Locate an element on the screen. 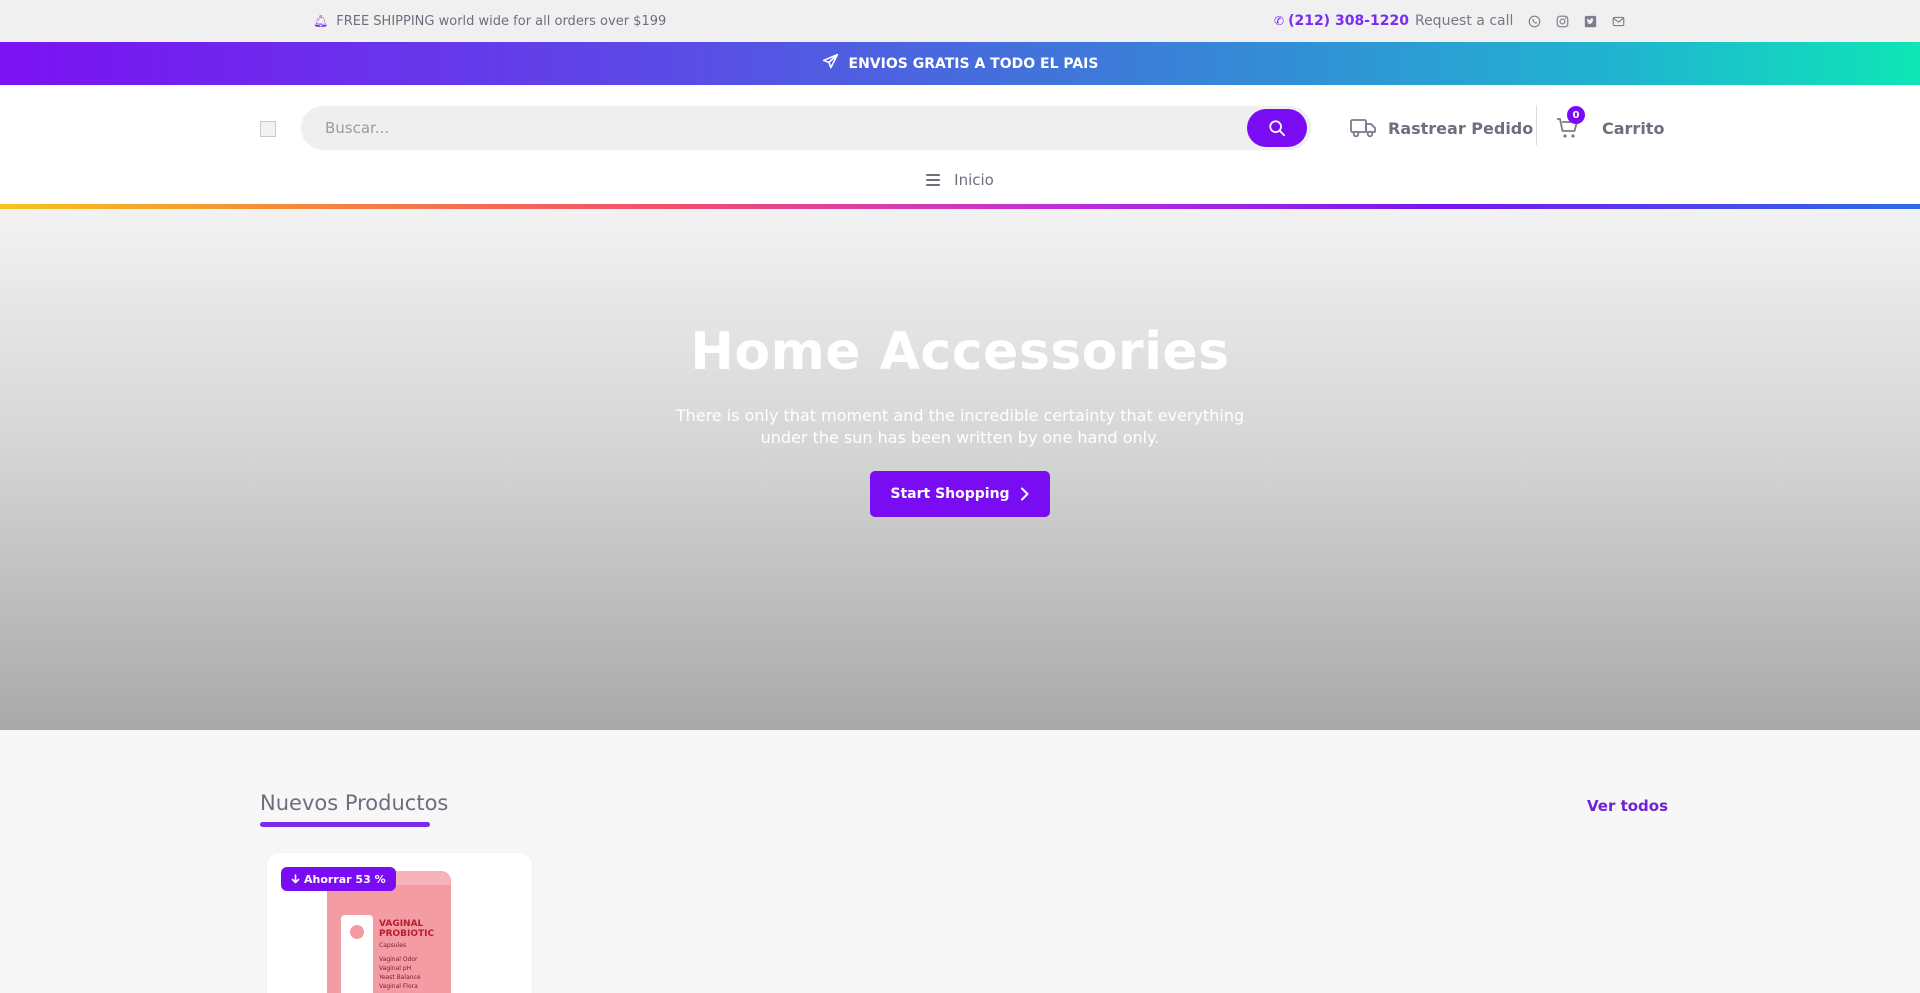 This screenshot has height=993, width=1920. phone-link: (212) 308-1220 is located at coordinates (1348, 21).